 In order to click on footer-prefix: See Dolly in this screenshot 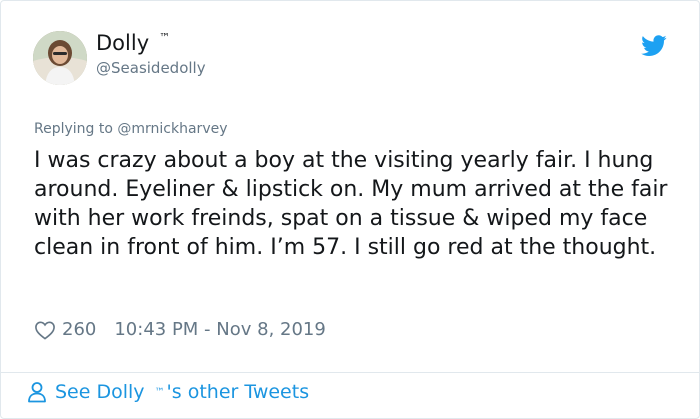, I will do `click(100, 392)`.